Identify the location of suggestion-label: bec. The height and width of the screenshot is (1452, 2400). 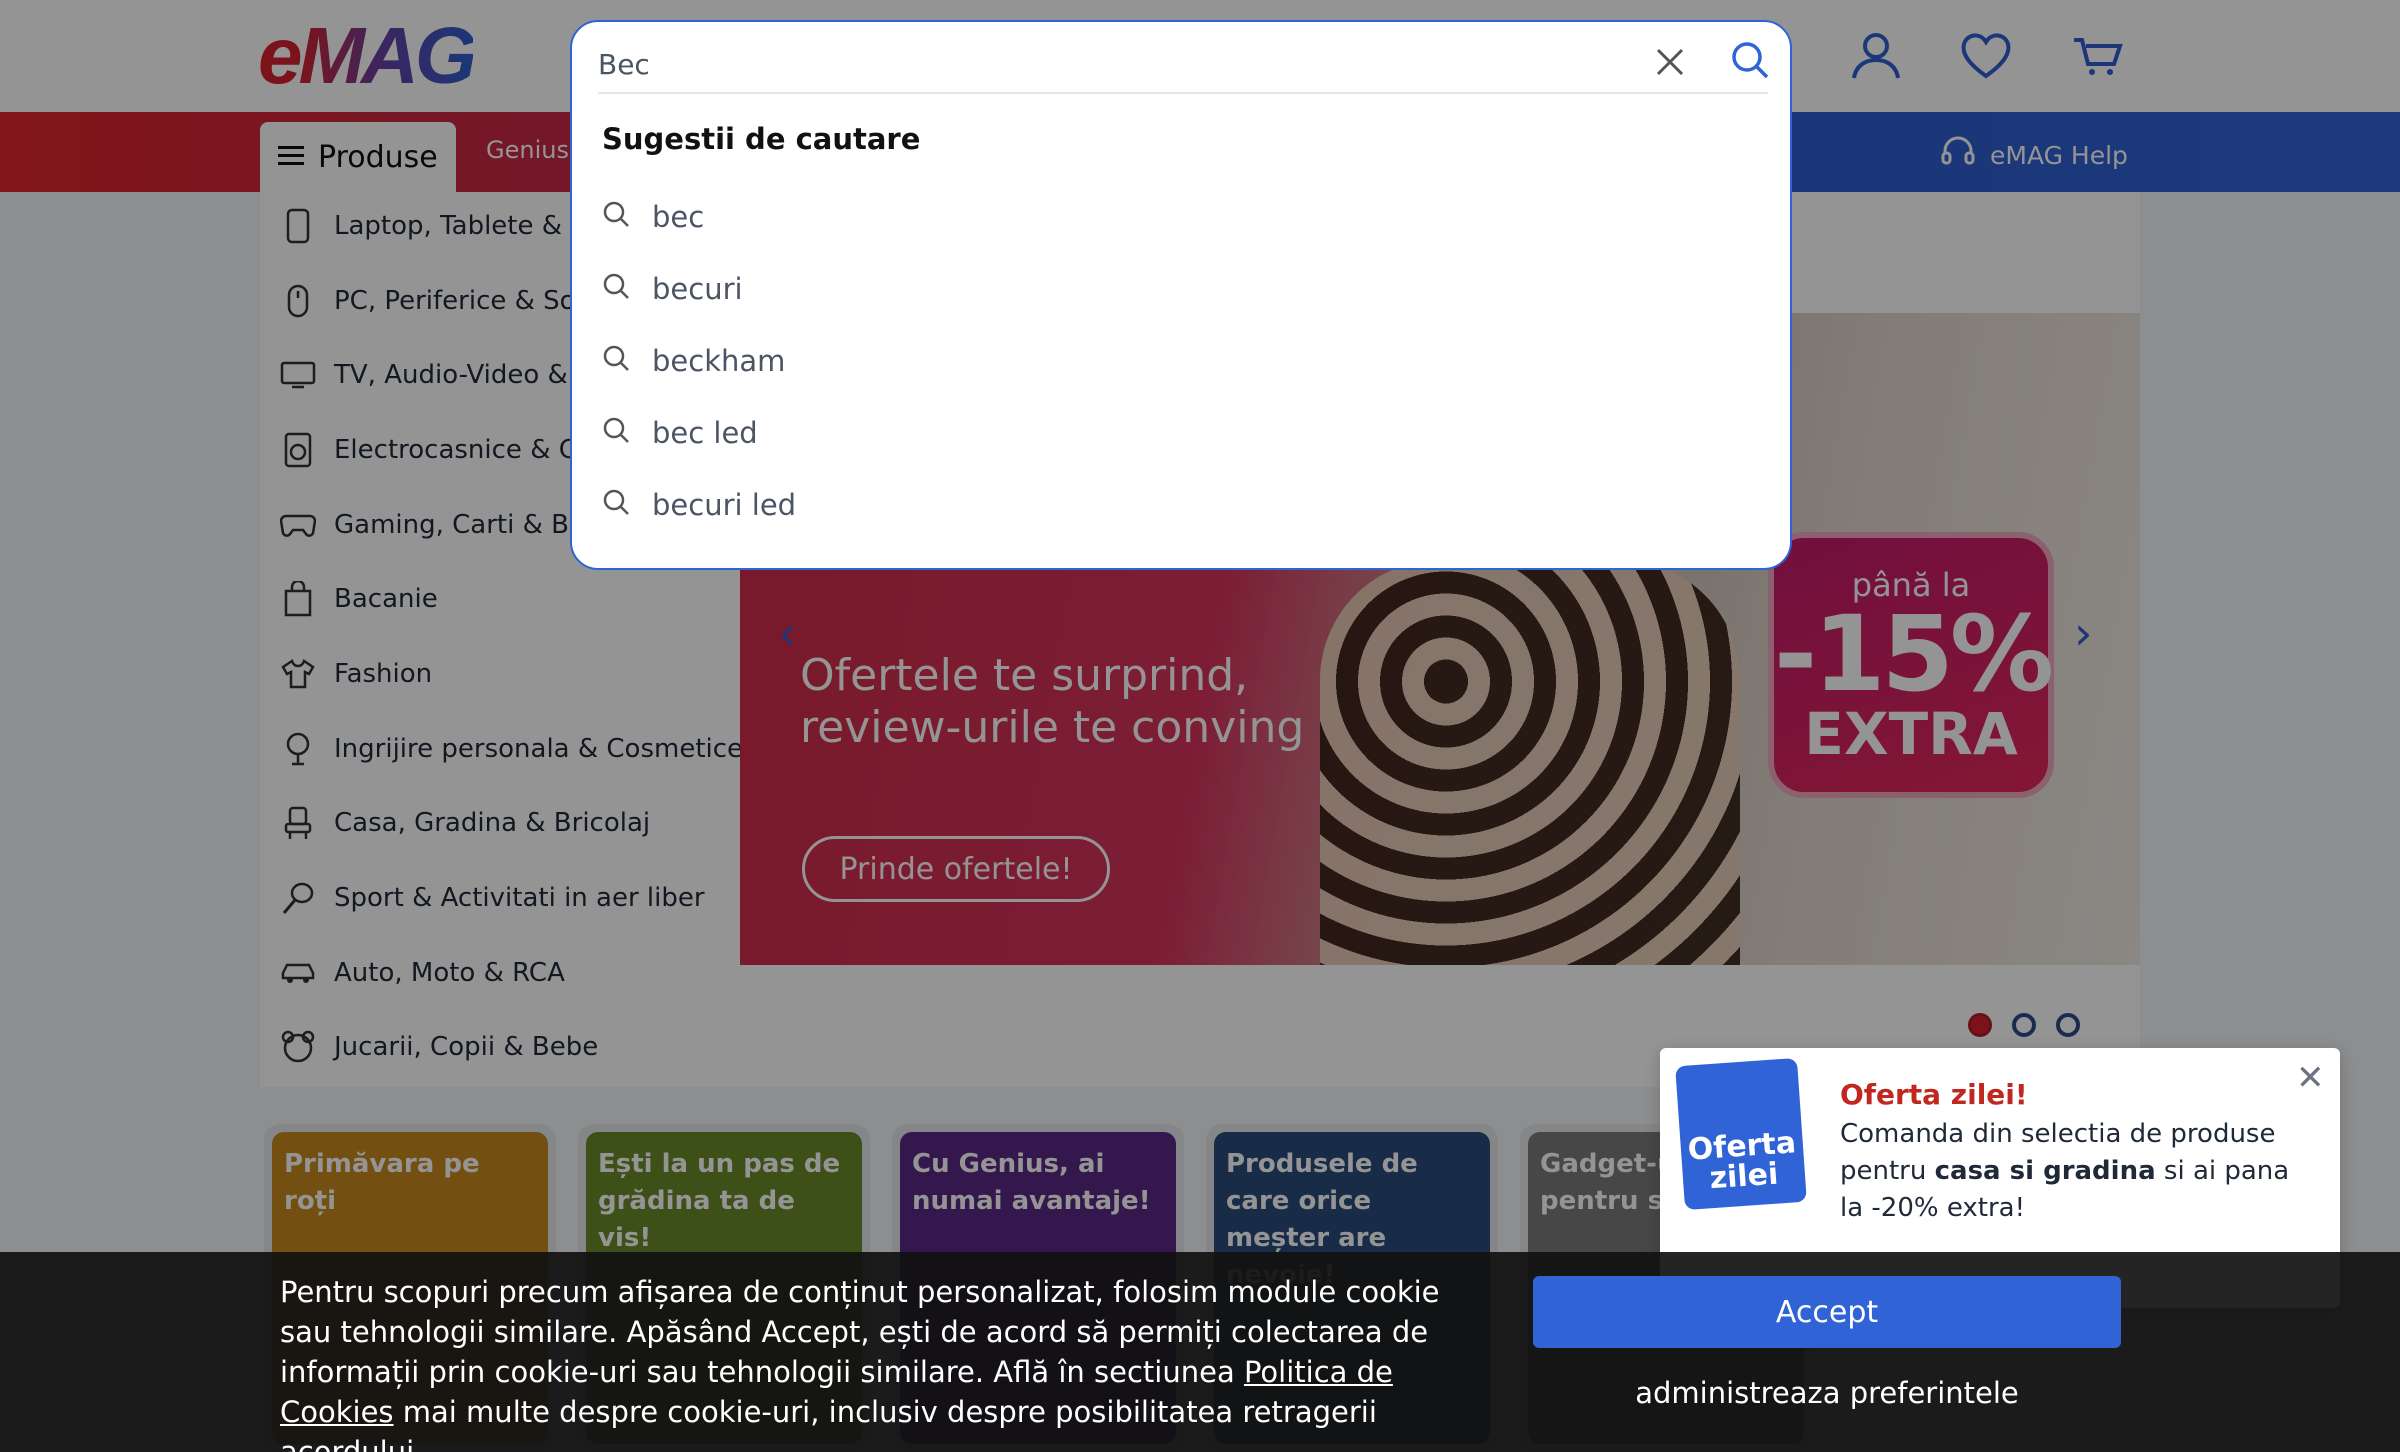
(678, 217).